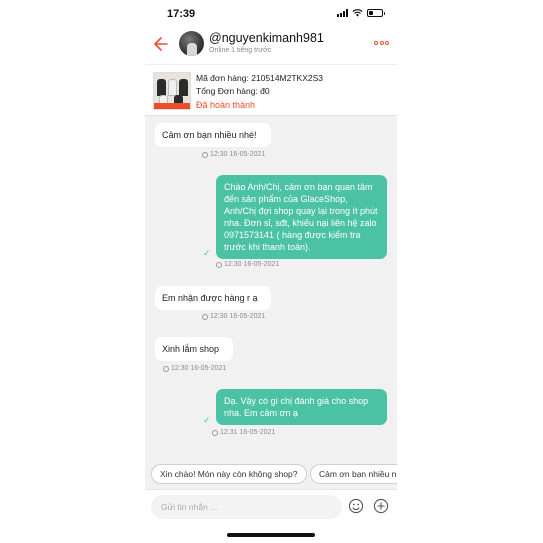  I want to click on signal-icon, so click(342, 13).